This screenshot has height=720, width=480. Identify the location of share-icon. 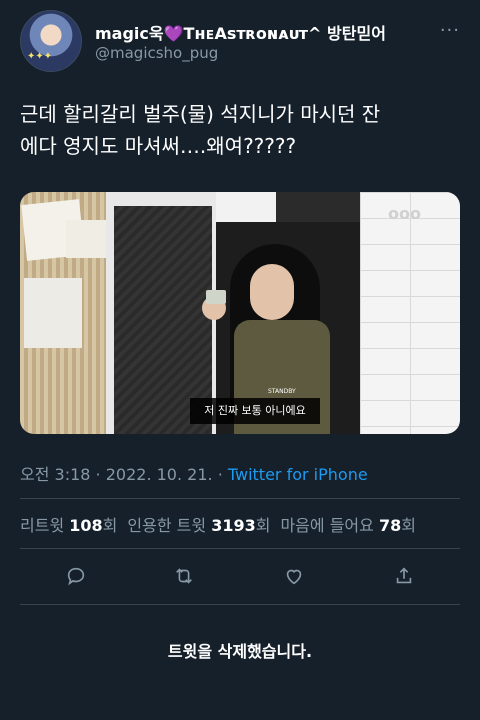
(404, 576).